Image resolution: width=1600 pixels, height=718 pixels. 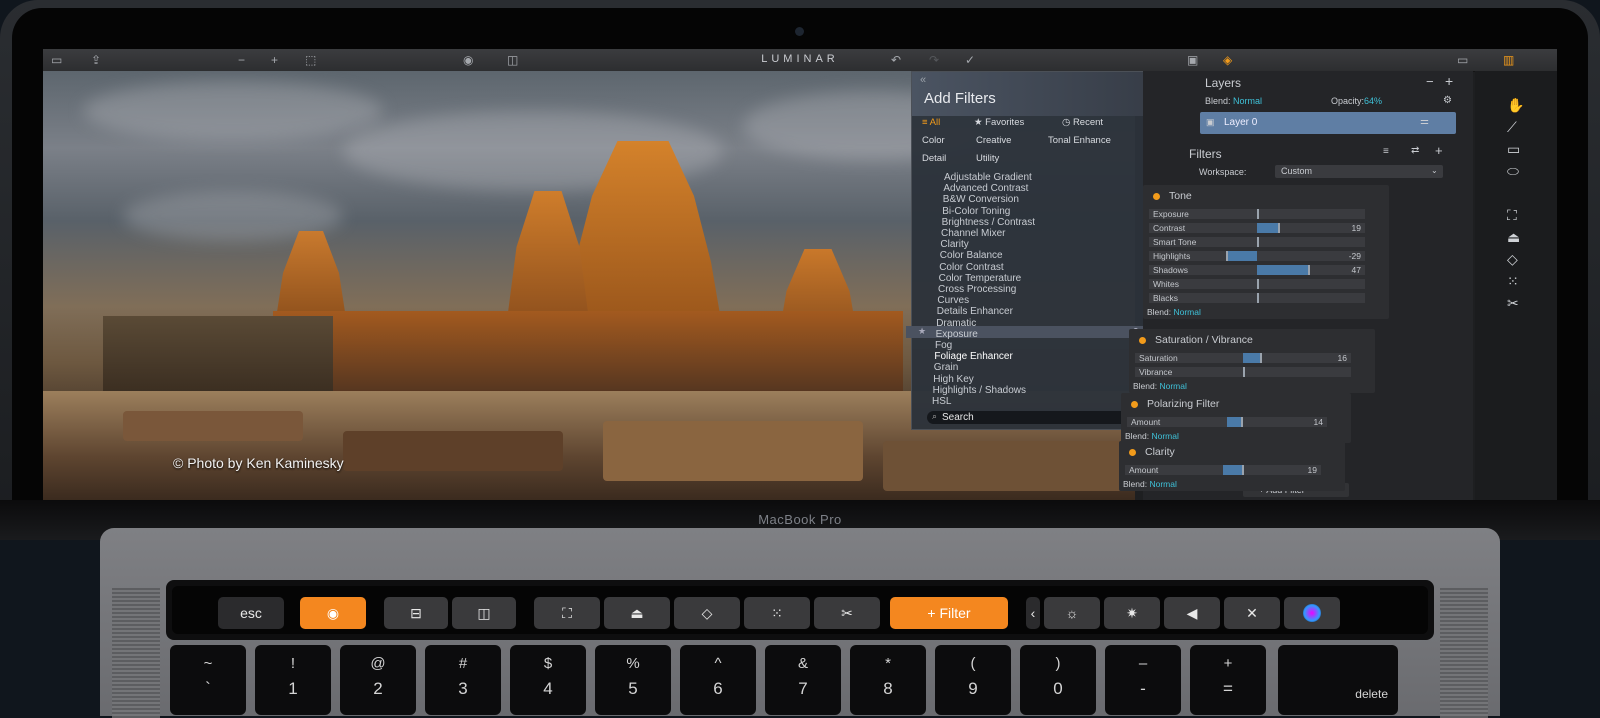 What do you see at coordinates (1227, 60) in the screenshot?
I see `layers-icon: ◈` at bounding box center [1227, 60].